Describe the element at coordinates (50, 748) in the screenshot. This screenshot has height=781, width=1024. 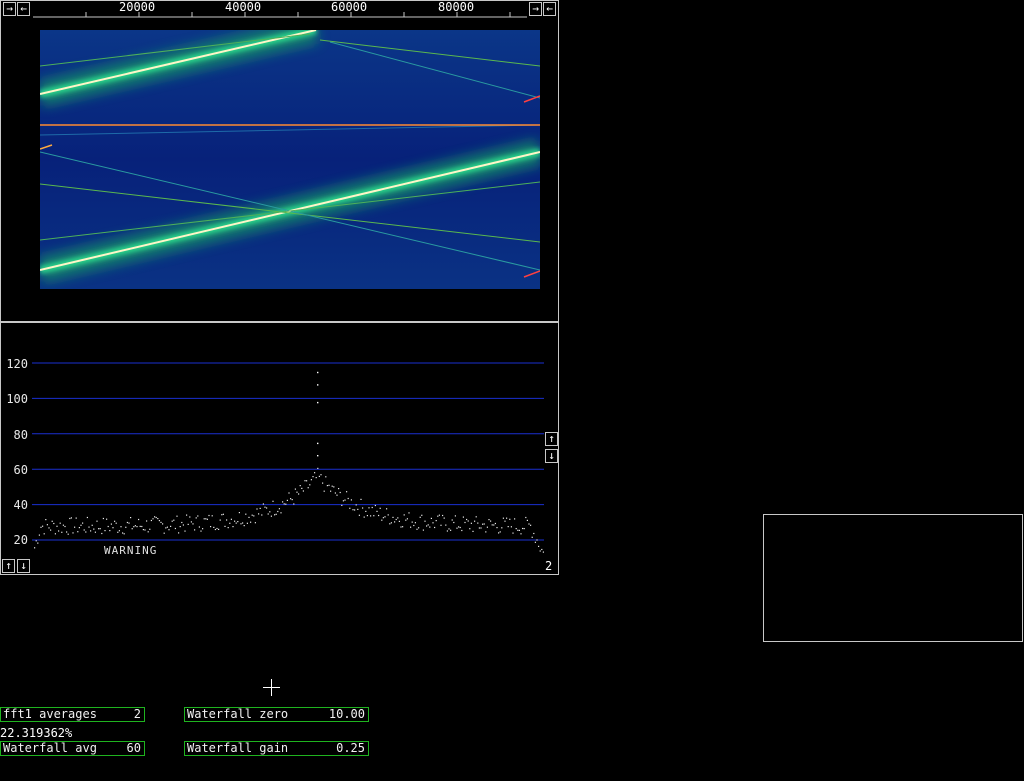
I see `param-label: Waterfall avg` at that location.